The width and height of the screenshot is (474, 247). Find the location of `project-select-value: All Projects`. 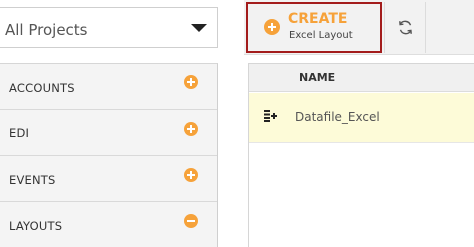

project-select-value: All Projects is located at coordinates (46, 30).